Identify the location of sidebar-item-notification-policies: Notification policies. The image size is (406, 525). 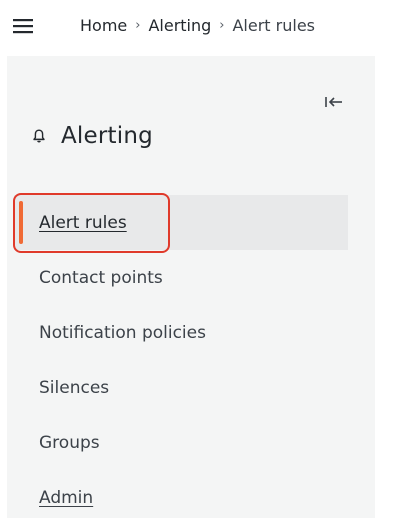
(181, 332).